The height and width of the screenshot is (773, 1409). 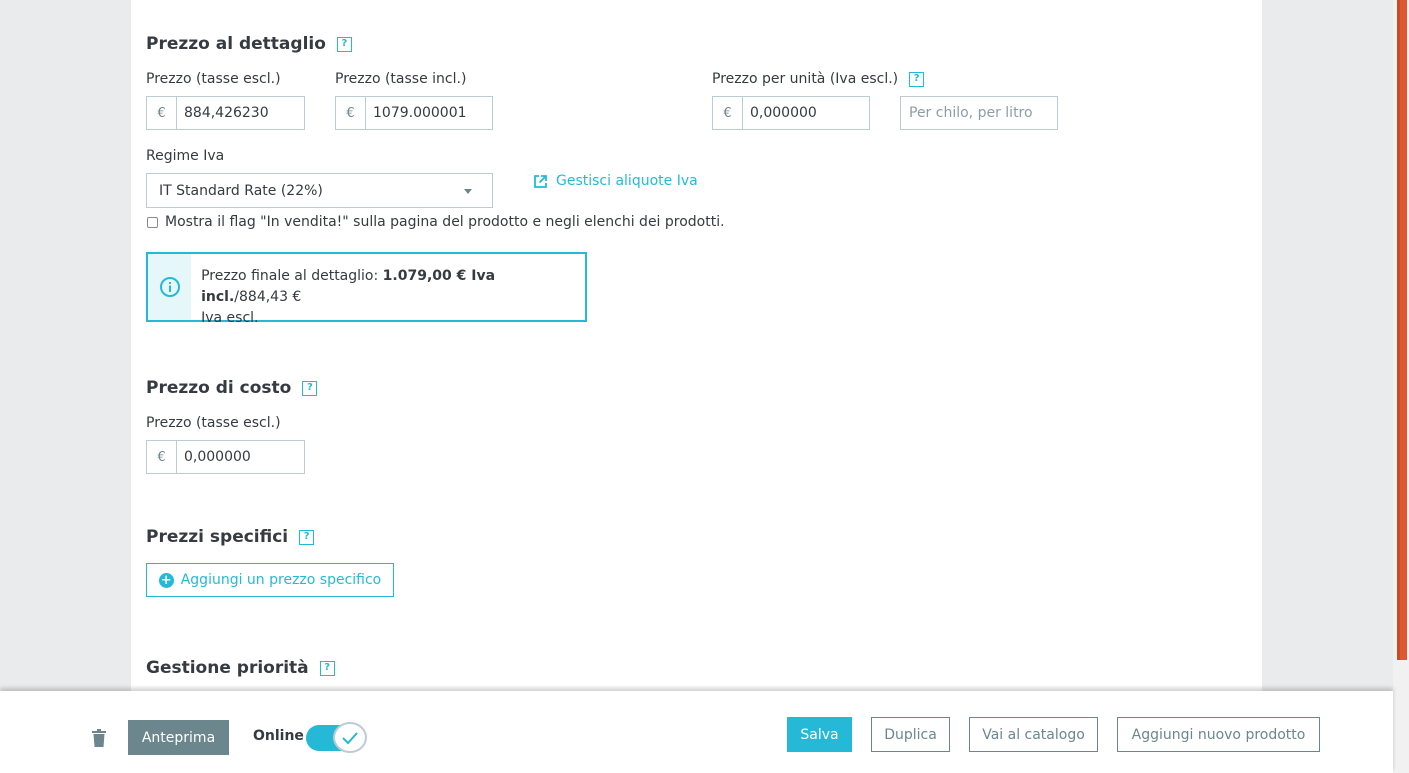 I want to click on unit-price-input: 0,000000, so click(x=806, y=113).